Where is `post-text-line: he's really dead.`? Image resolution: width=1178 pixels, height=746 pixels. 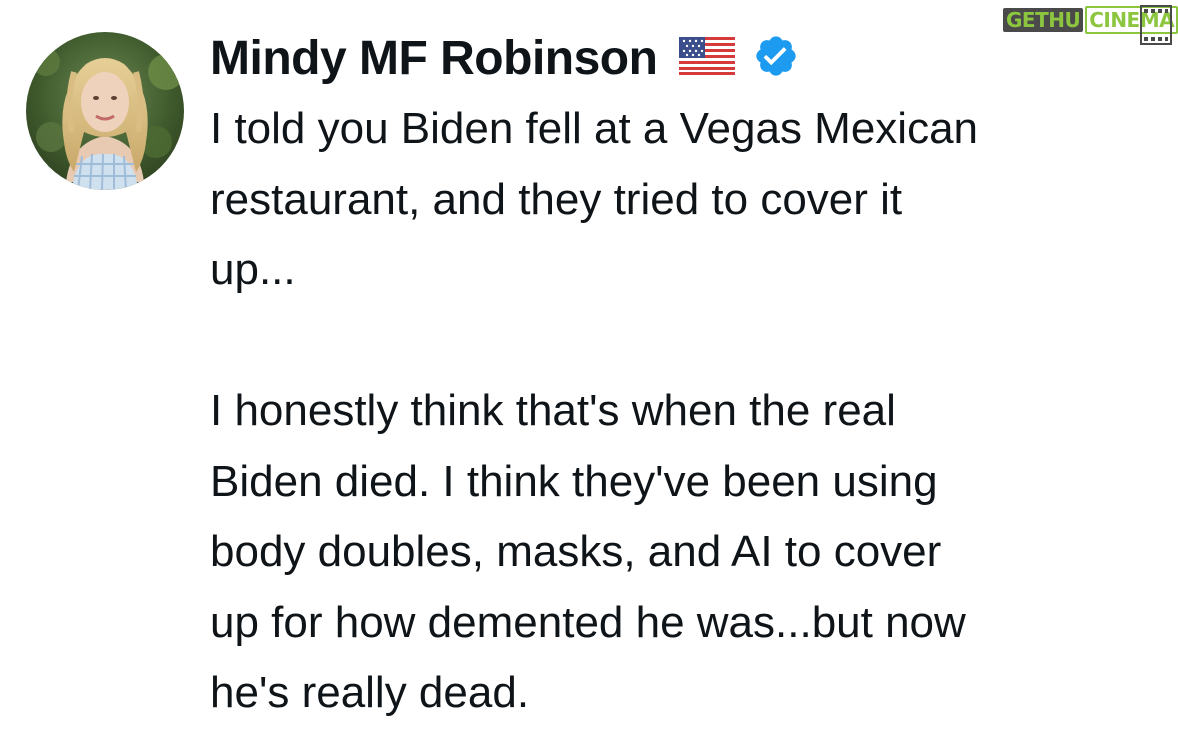 post-text-line: he's really dead. is located at coordinates (370, 692).